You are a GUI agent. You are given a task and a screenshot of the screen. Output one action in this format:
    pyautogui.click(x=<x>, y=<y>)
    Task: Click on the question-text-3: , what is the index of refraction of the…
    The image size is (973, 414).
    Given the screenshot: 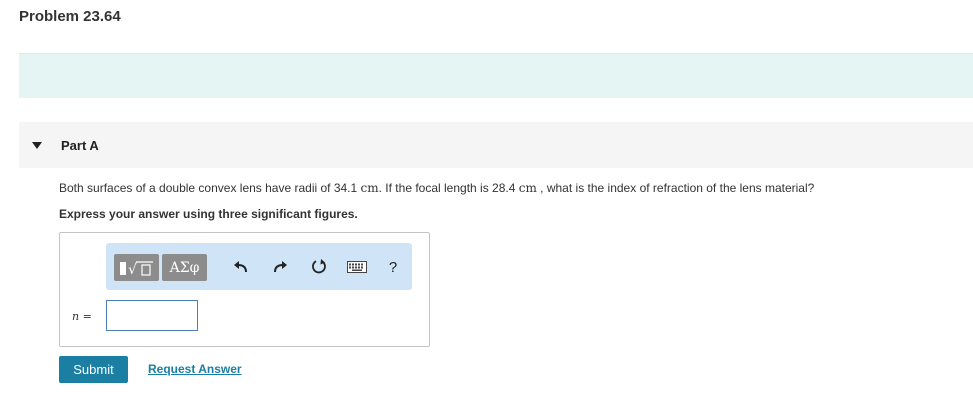 What is the action you would take?
    pyautogui.click(x=675, y=188)
    